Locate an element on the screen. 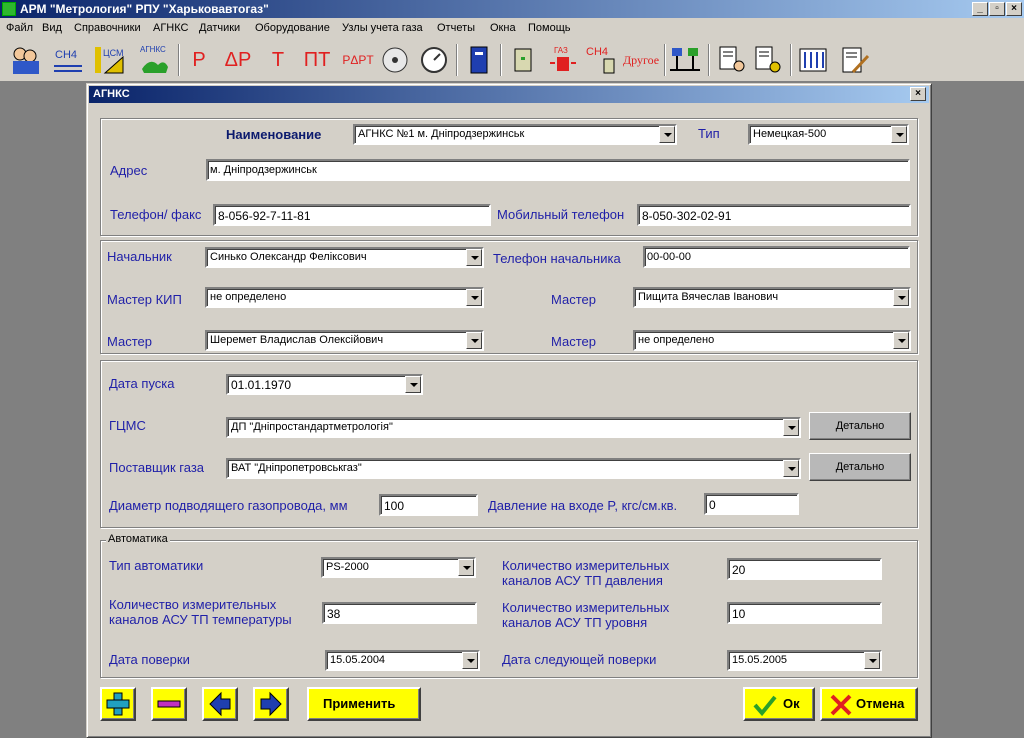 The image size is (1024, 738). add-record-button is located at coordinates (118, 704).